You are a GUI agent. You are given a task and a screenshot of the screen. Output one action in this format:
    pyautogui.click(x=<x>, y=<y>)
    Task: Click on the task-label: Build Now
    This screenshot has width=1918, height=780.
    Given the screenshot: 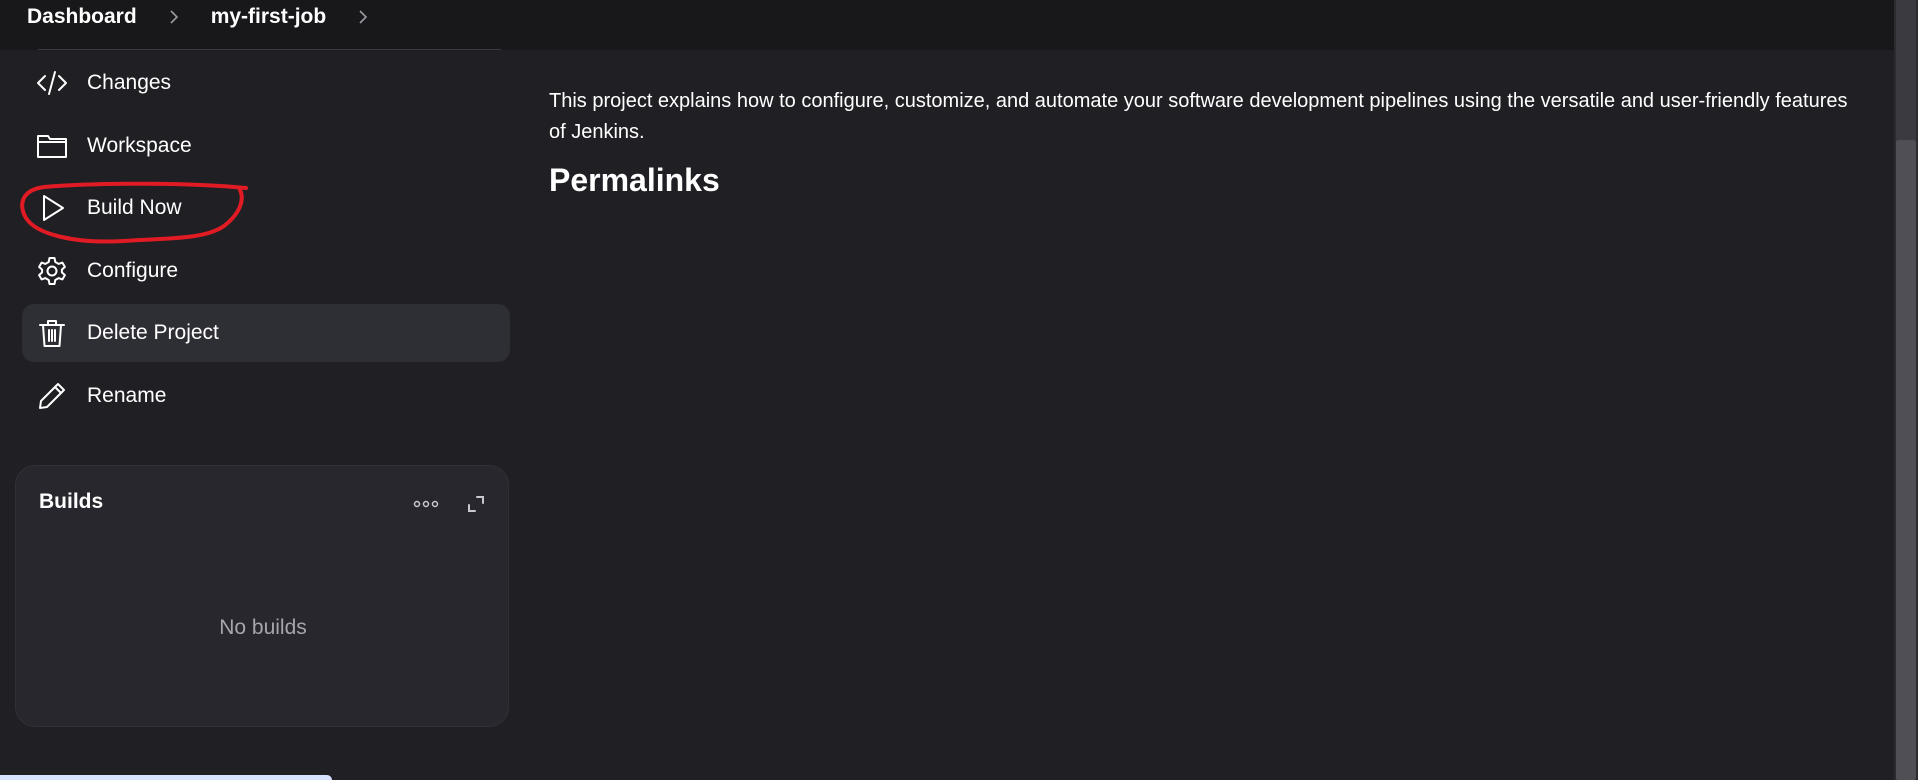 What is the action you would take?
    pyautogui.click(x=134, y=207)
    